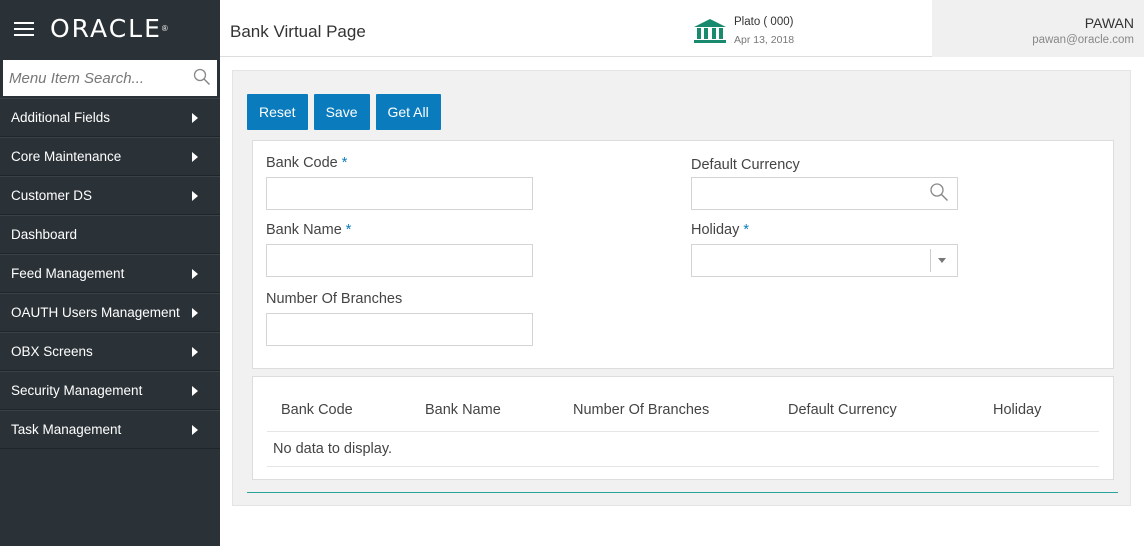  I want to click on bank-name-label: Bank Name *, so click(308, 230).